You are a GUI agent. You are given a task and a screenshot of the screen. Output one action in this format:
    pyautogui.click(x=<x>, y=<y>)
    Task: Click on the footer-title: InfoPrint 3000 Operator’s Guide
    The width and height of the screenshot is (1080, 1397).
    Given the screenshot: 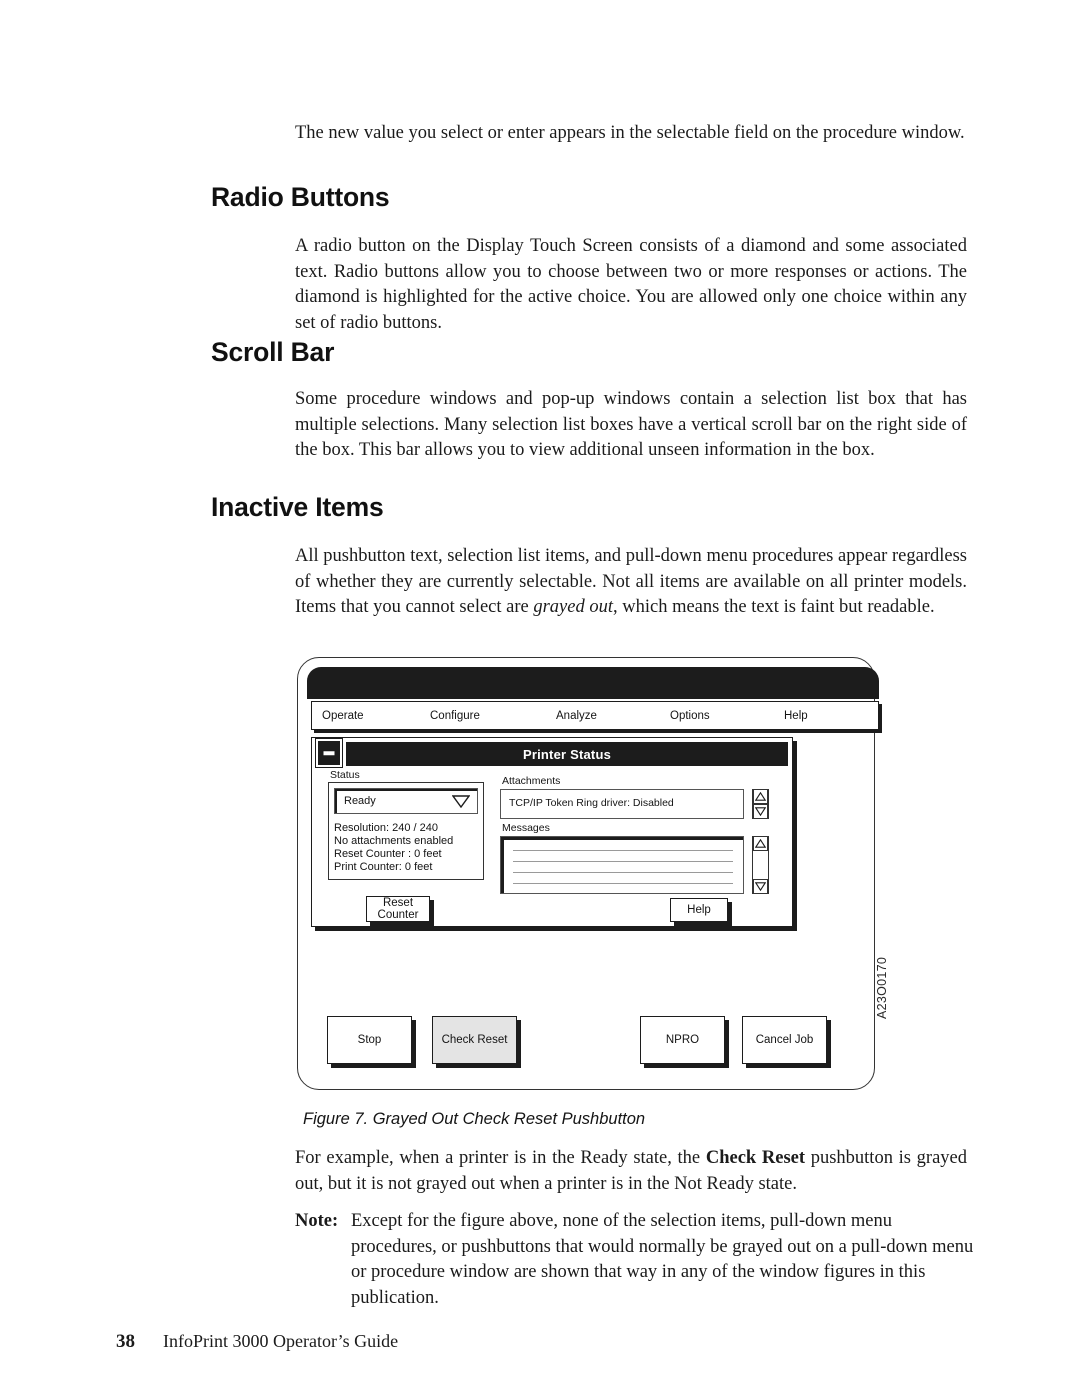 What is the action you would take?
    pyautogui.click(x=281, y=1341)
    